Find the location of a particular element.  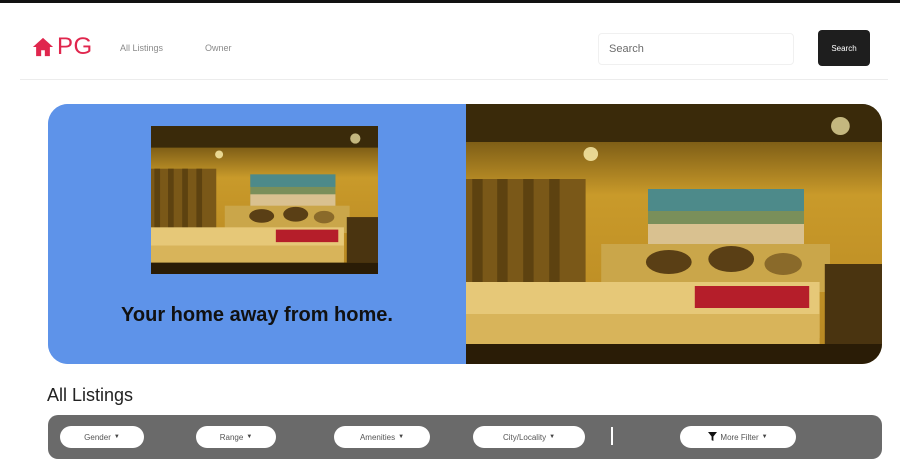

nav-link-all-listings: All Listings is located at coordinates (141, 48).